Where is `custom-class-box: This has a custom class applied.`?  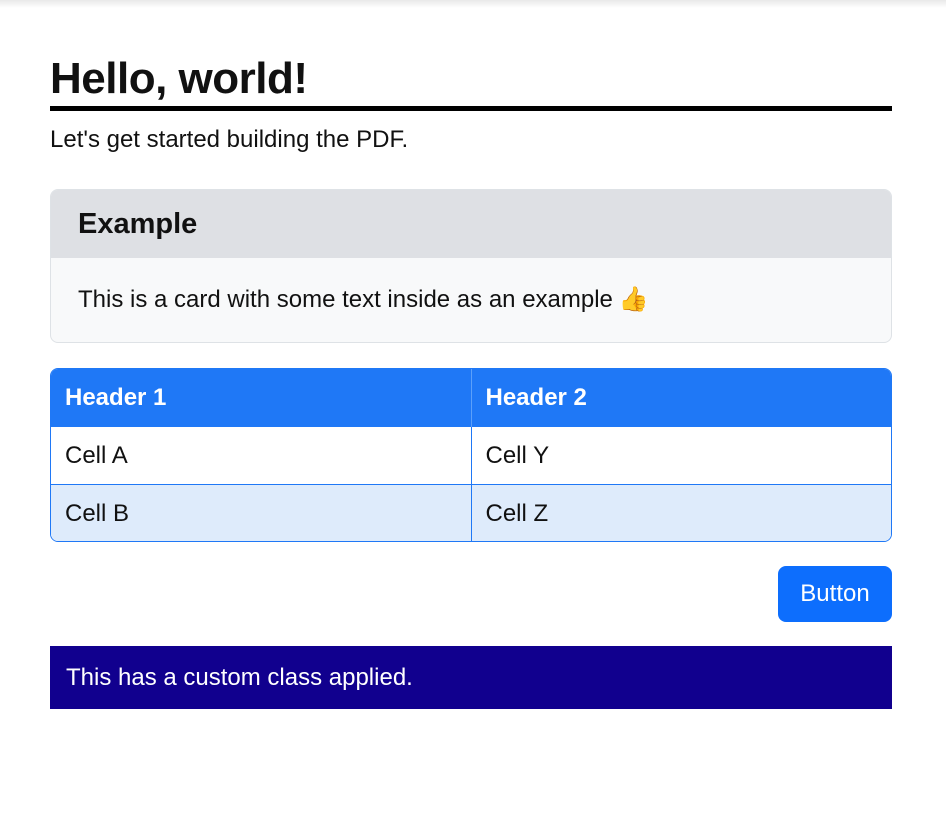
custom-class-box: This has a custom class applied. is located at coordinates (471, 677).